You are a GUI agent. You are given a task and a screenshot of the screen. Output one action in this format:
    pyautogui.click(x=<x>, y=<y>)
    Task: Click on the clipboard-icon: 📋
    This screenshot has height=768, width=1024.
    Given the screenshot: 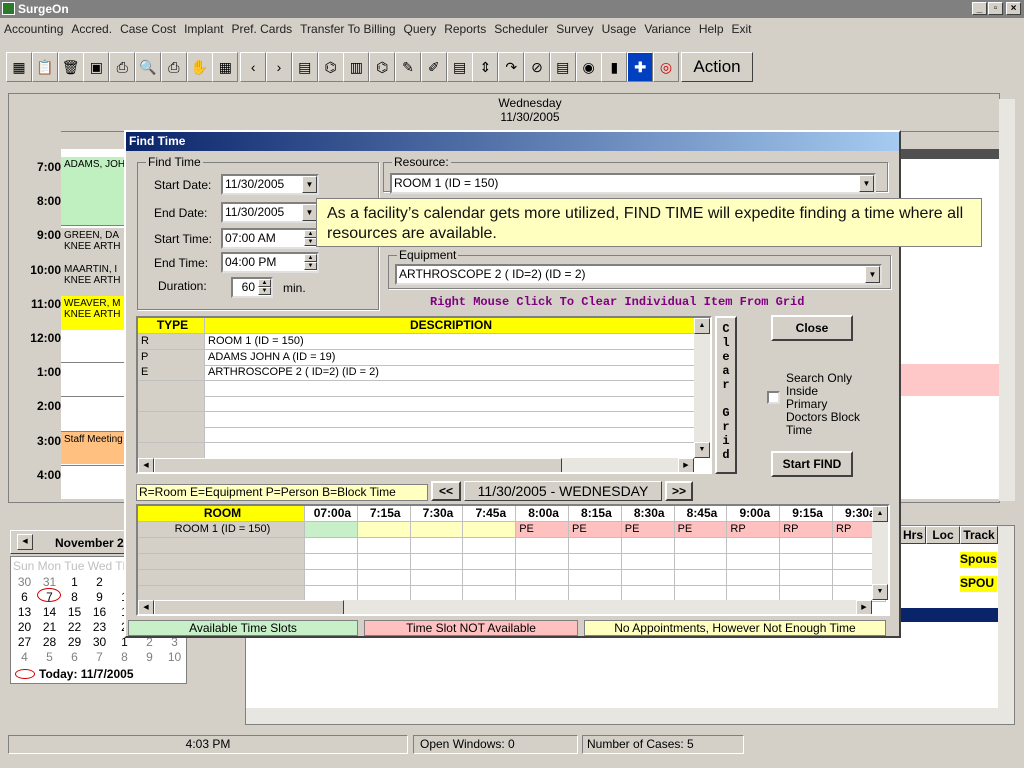 What is the action you would take?
    pyautogui.click(x=44, y=67)
    